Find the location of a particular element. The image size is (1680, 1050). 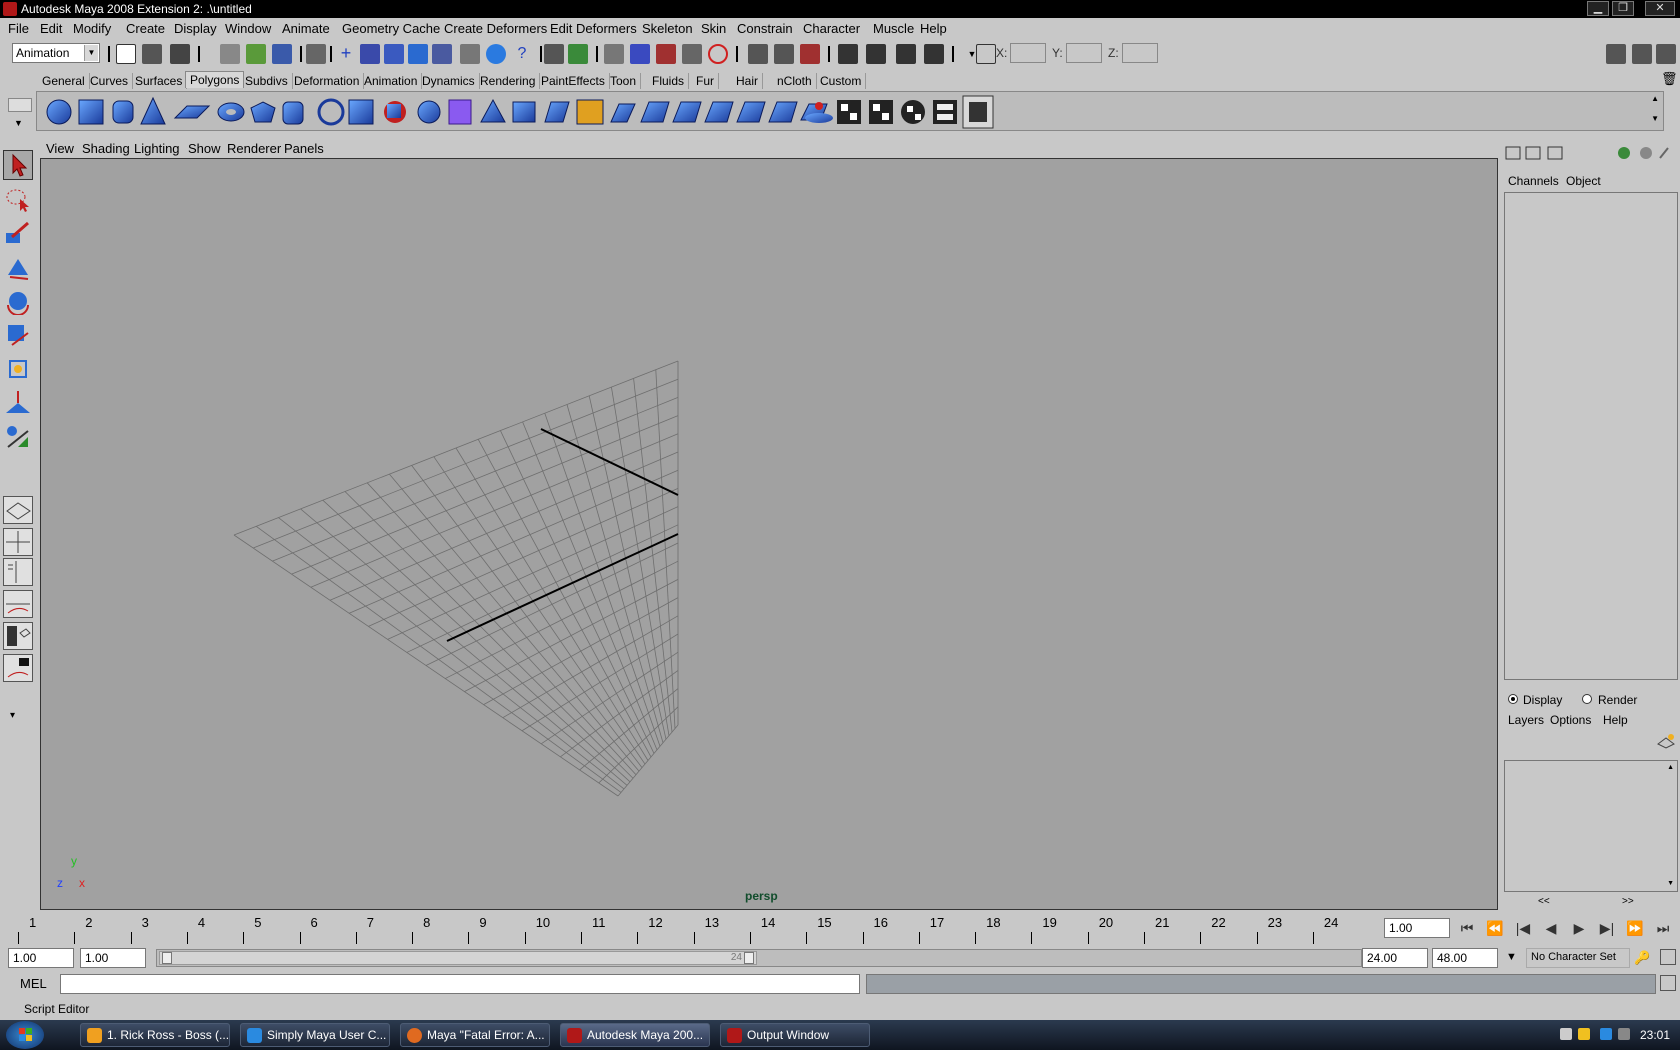

shelf-menu-chevron-icon: ▼ is located at coordinates (18, 123).